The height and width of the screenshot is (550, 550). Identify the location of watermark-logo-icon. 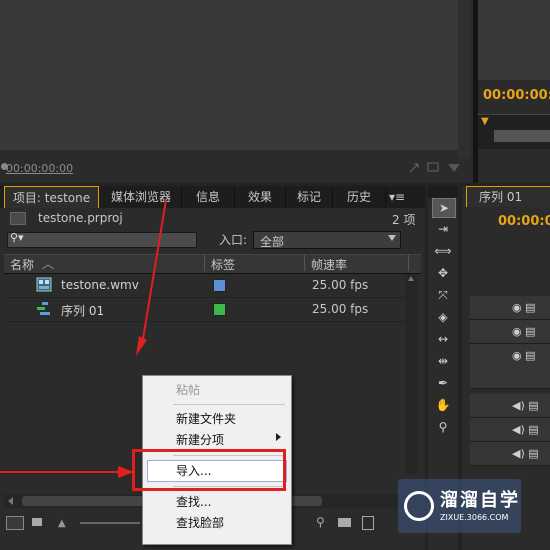
(419, 506).